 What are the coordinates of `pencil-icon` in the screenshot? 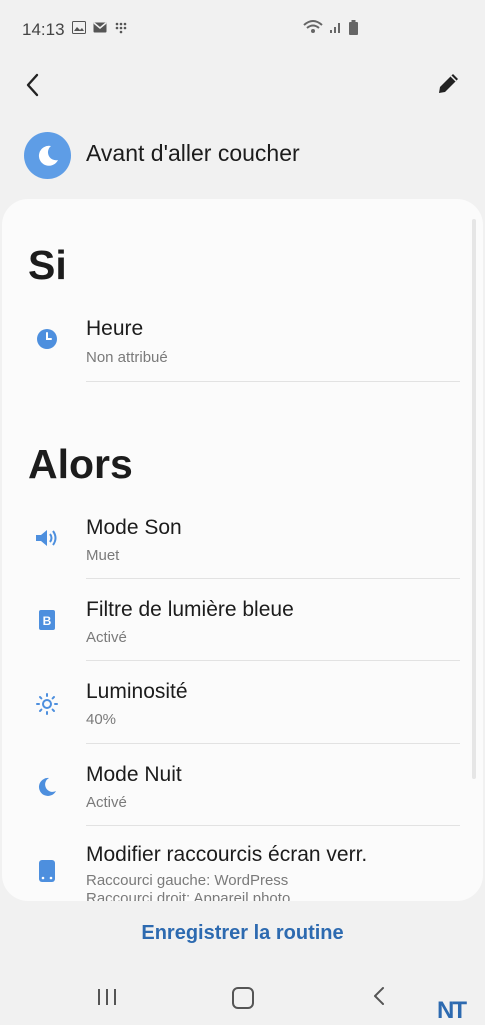 It's located at (448, 83).